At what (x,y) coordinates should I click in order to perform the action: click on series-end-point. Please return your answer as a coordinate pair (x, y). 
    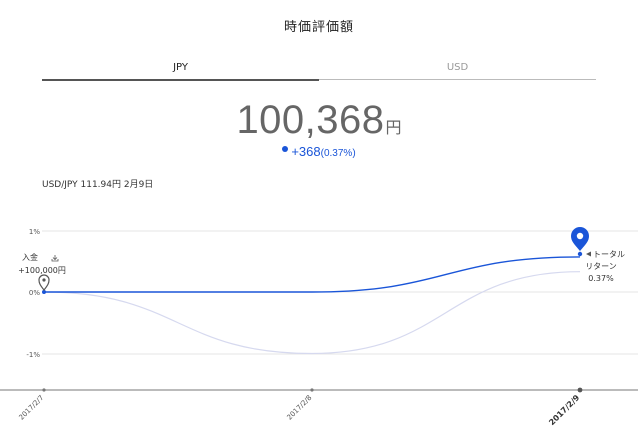
    Looking at the image, I should click on (580, 254).